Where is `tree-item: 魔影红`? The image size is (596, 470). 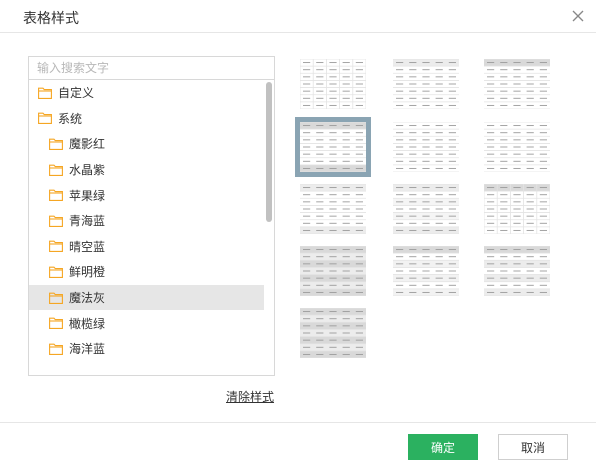 tree-item: 魔影红 is located at coordinates (147, 144).